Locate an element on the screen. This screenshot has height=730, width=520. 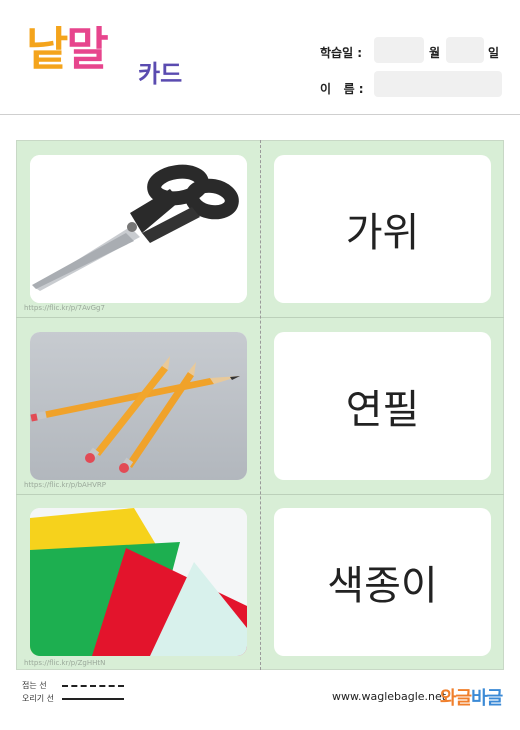
logo-subtitle: 카드 is located at coordinates (160, 74).